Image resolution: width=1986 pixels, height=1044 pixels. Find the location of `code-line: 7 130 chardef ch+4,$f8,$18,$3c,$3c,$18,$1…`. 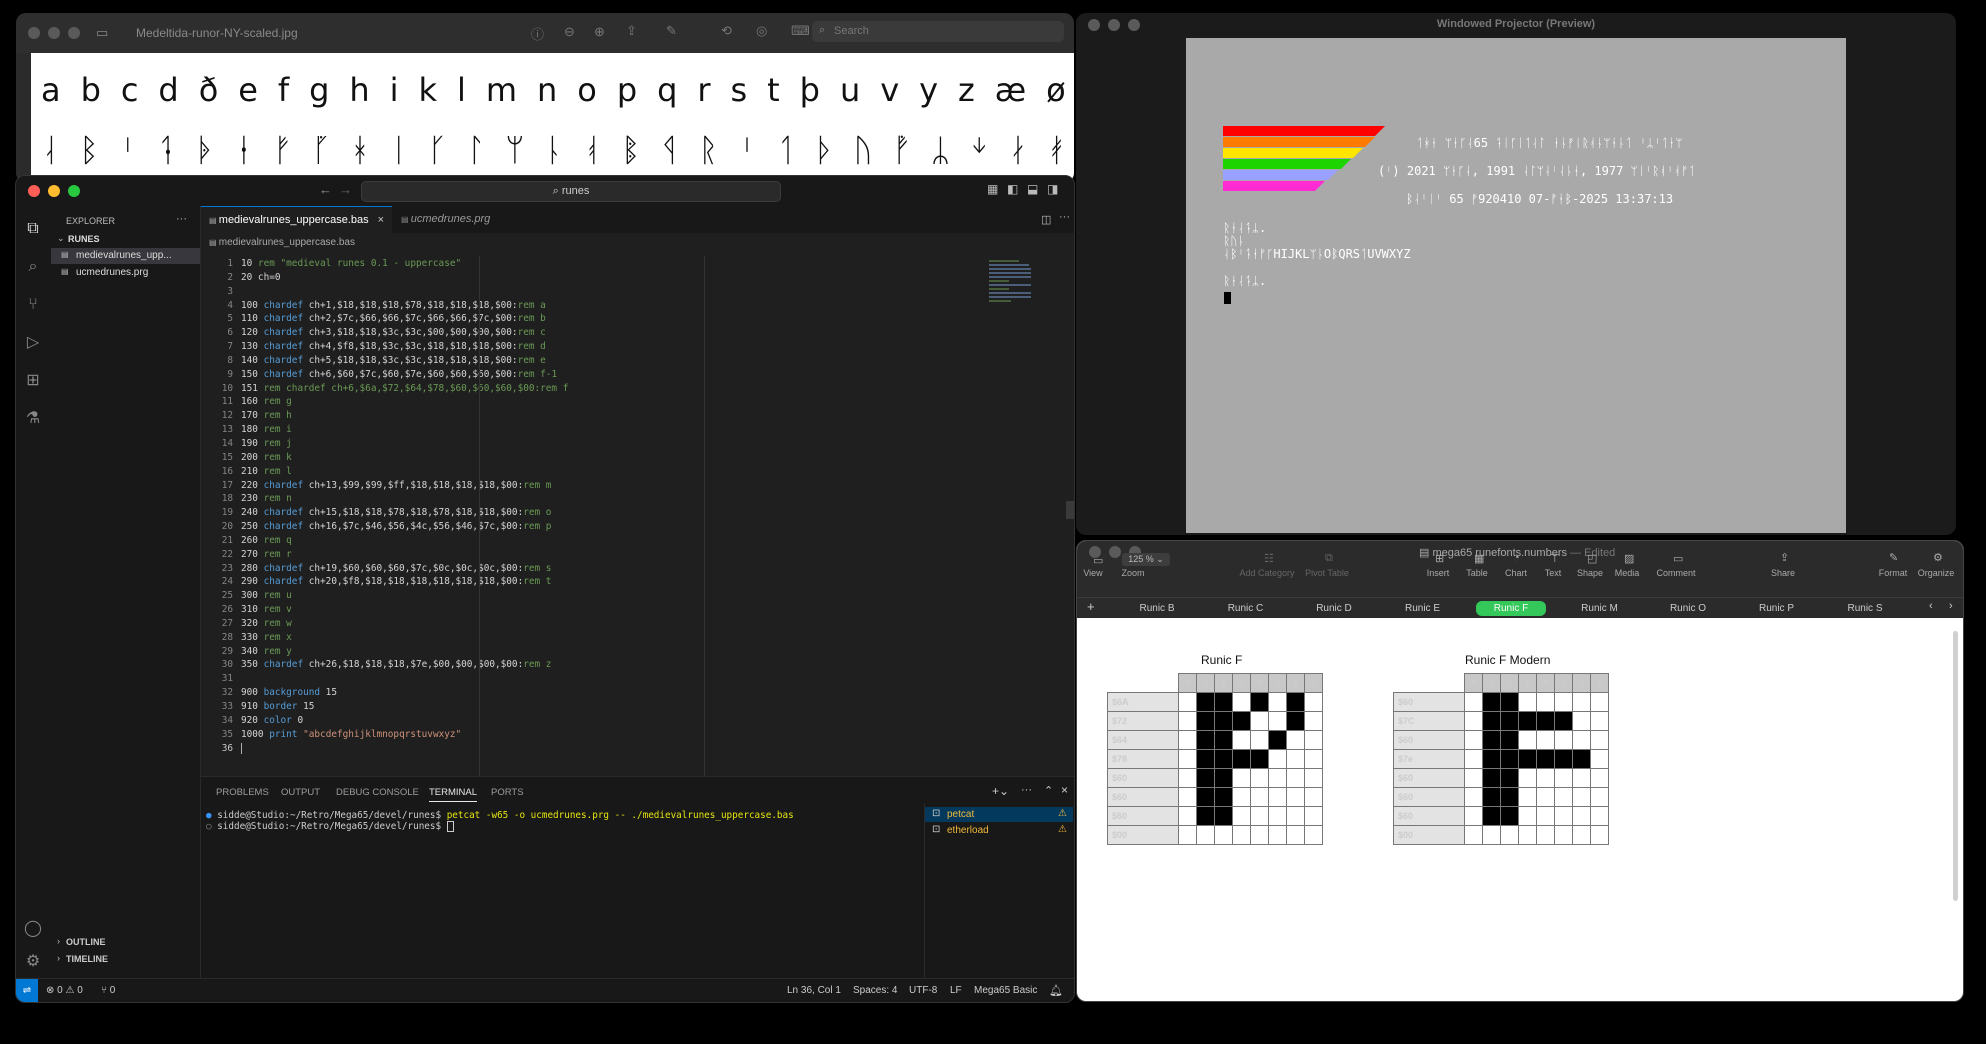

code-line: 7 130 chardef ch+4,$f8,$18,$3c,$3c,$18,$1… is located at coordinates (581, 347).